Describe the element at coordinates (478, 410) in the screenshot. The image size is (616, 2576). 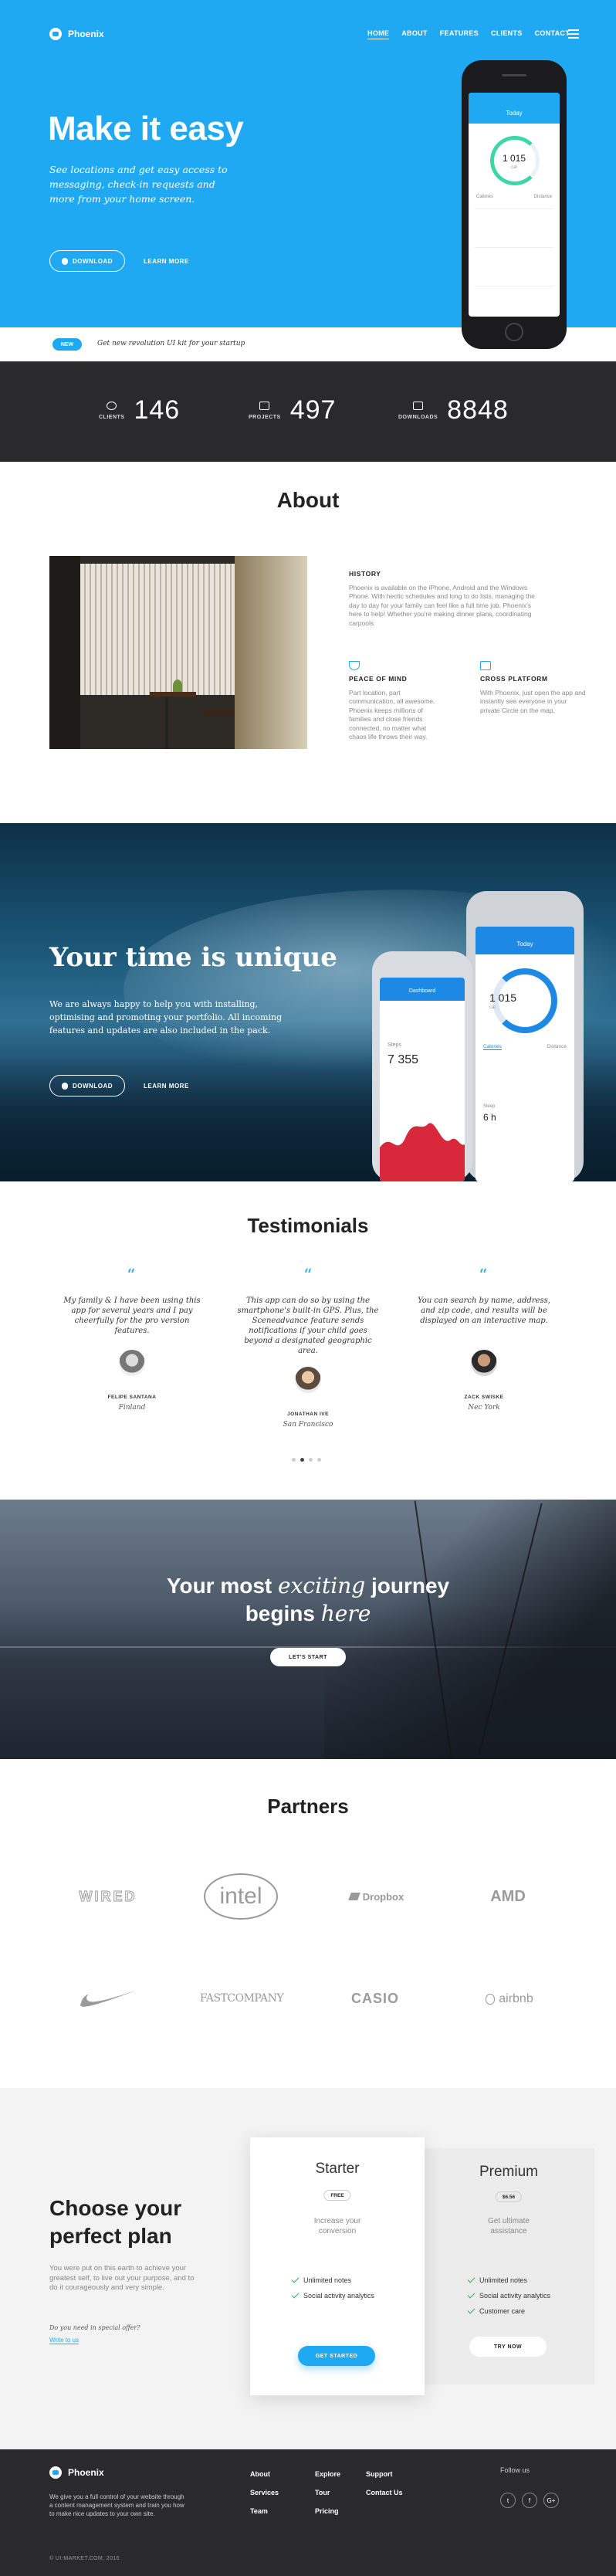
I see `stat-downloads-value: 8848` at that location.